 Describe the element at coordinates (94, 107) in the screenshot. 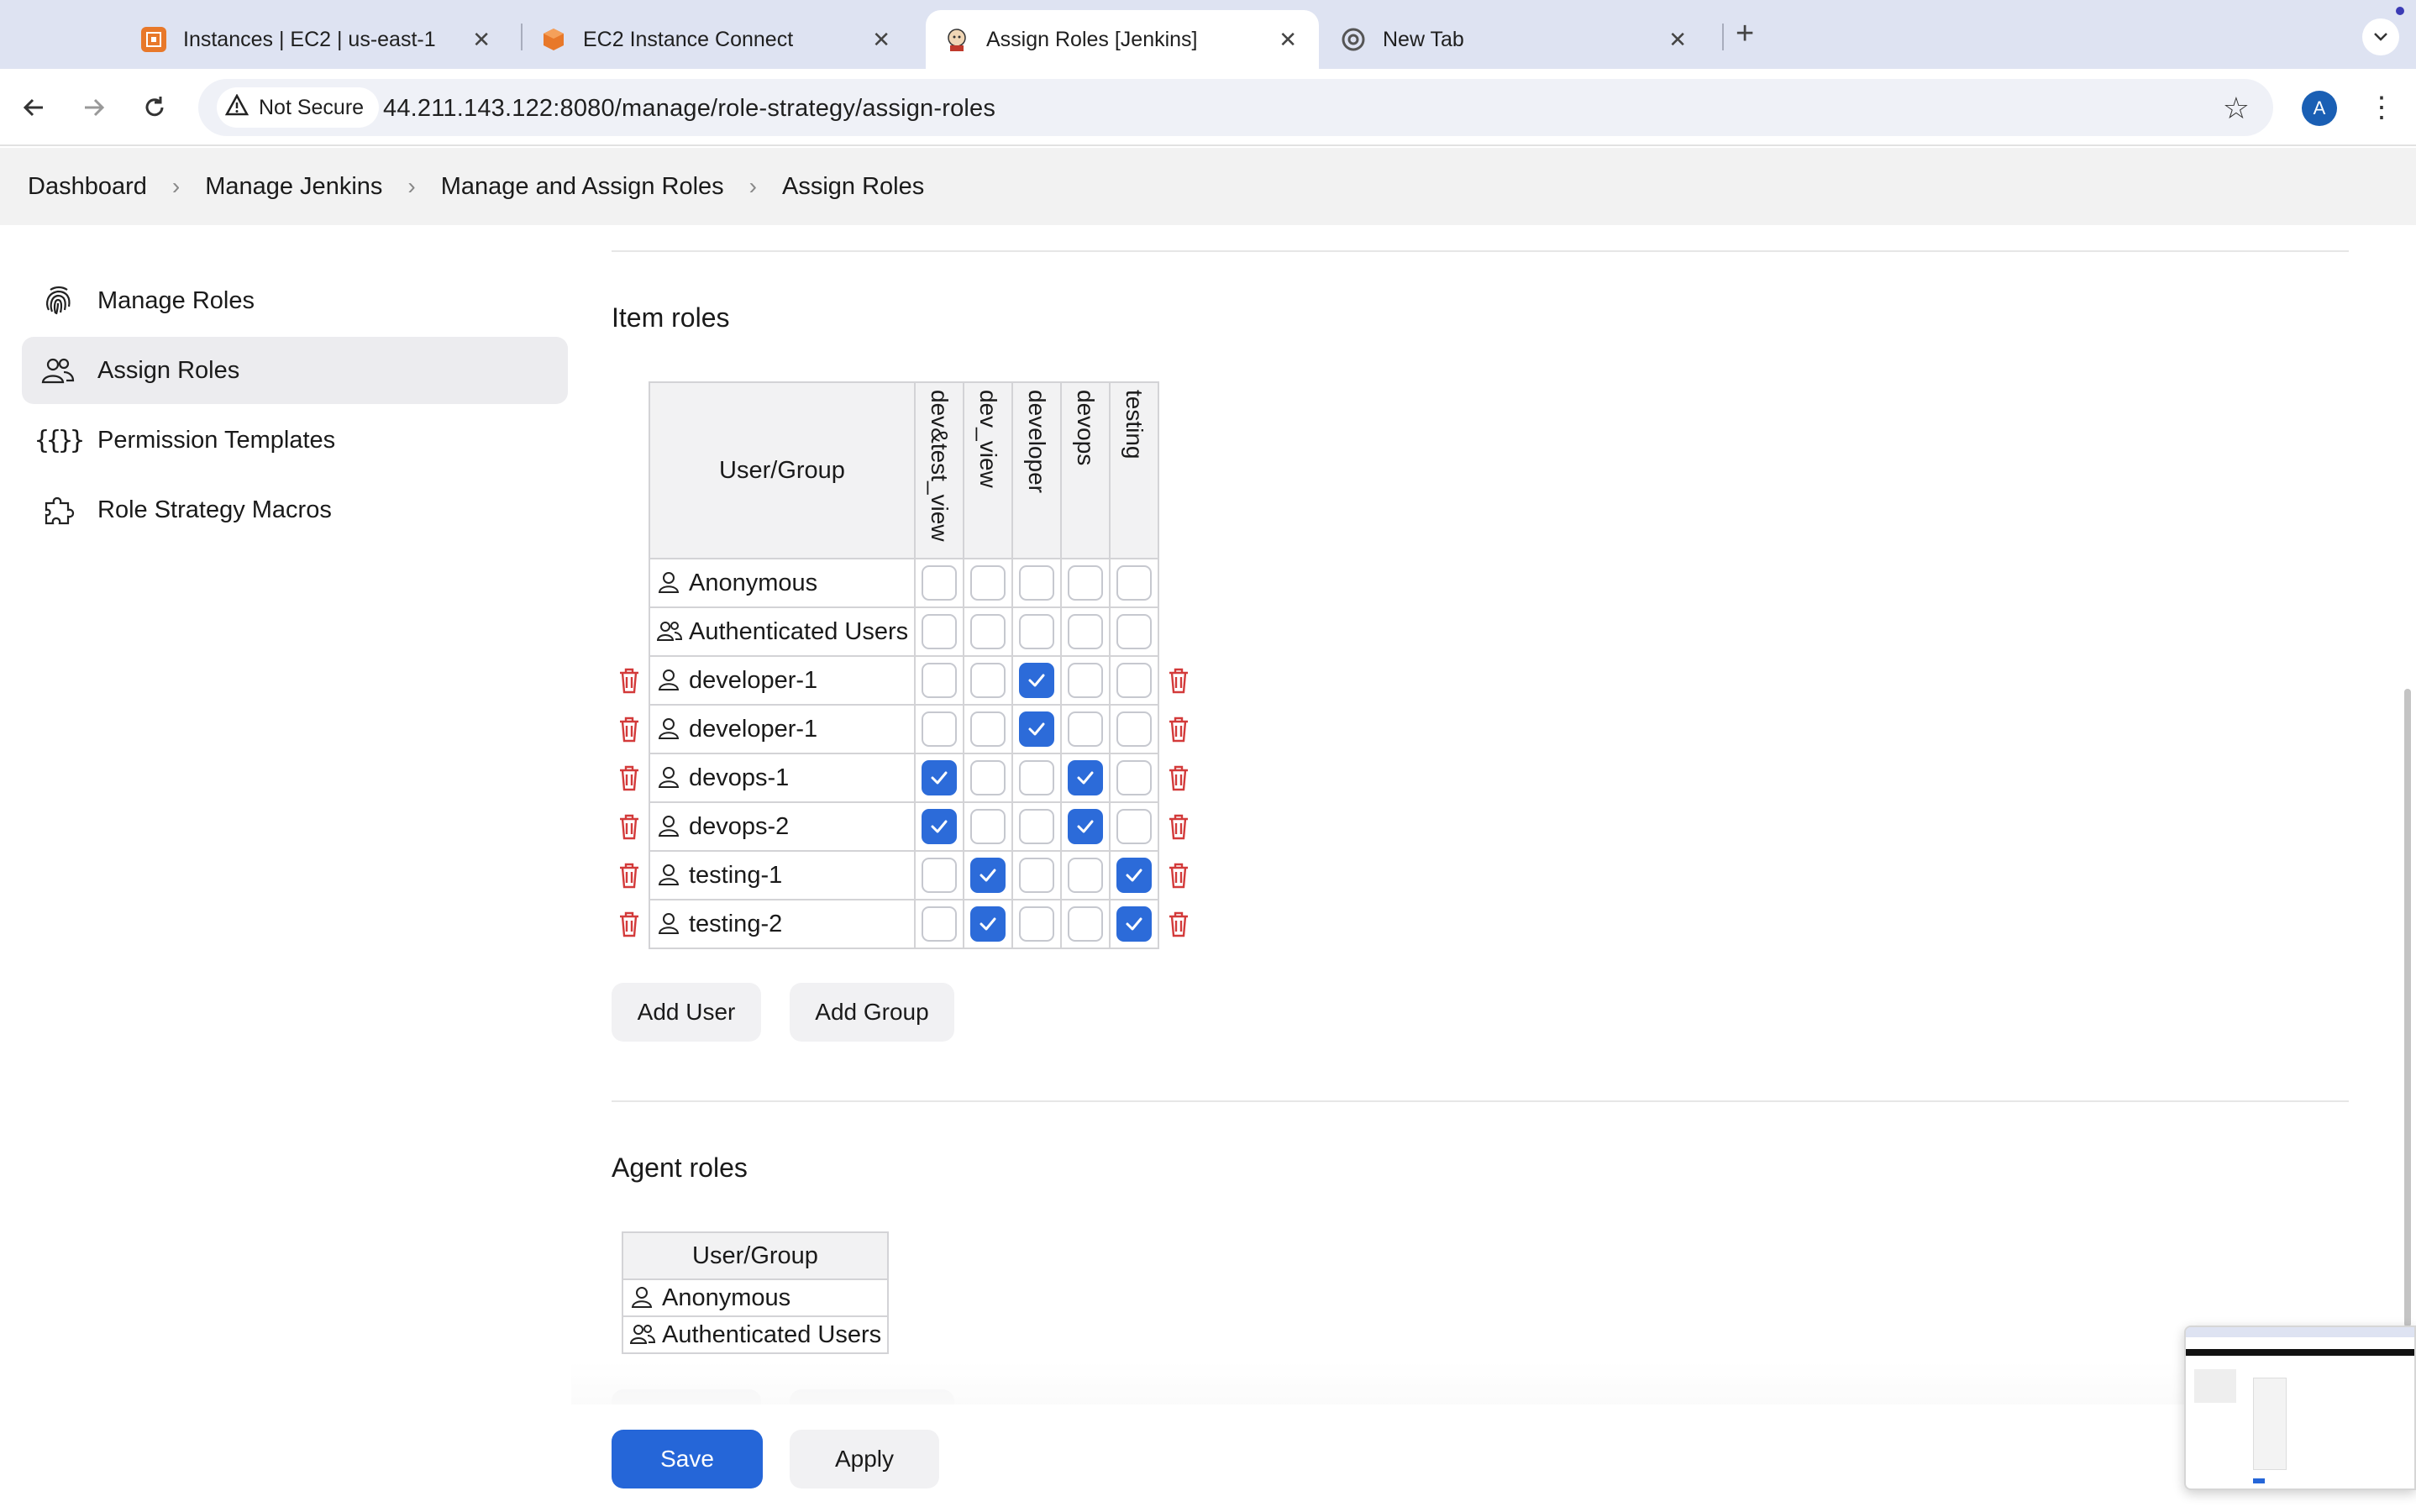

I see `forward-button` at that location.